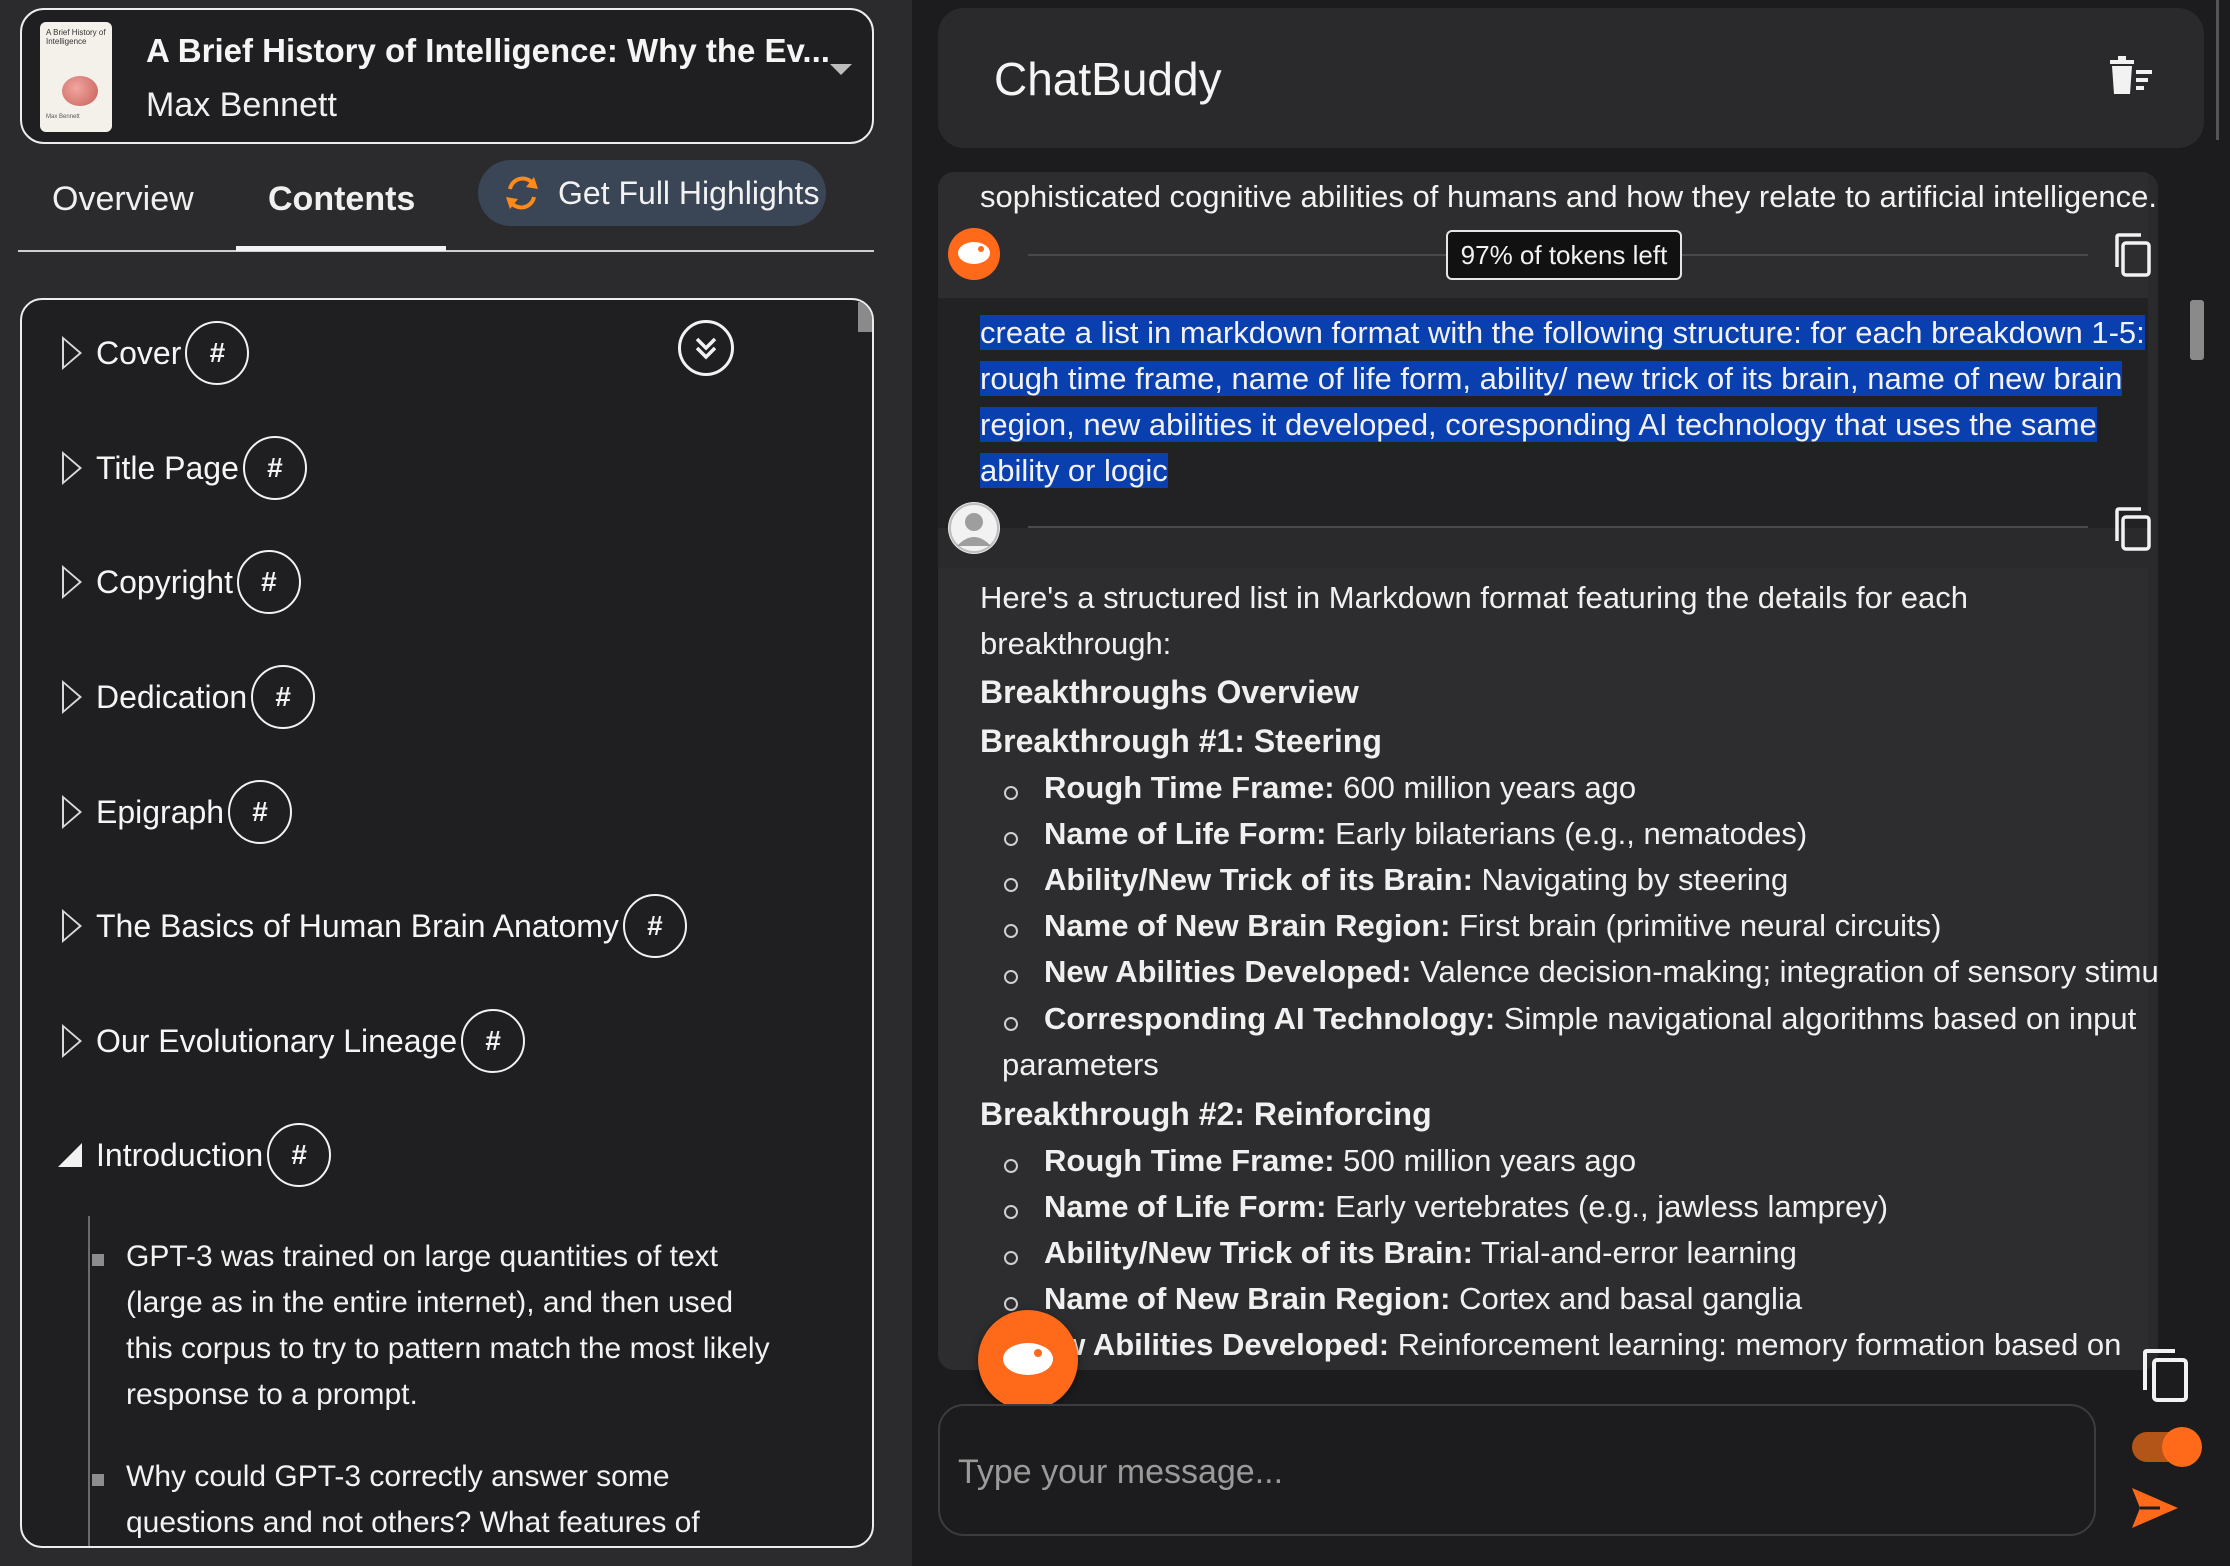  I want to click on tree-guide-line, so click(89, 1381).